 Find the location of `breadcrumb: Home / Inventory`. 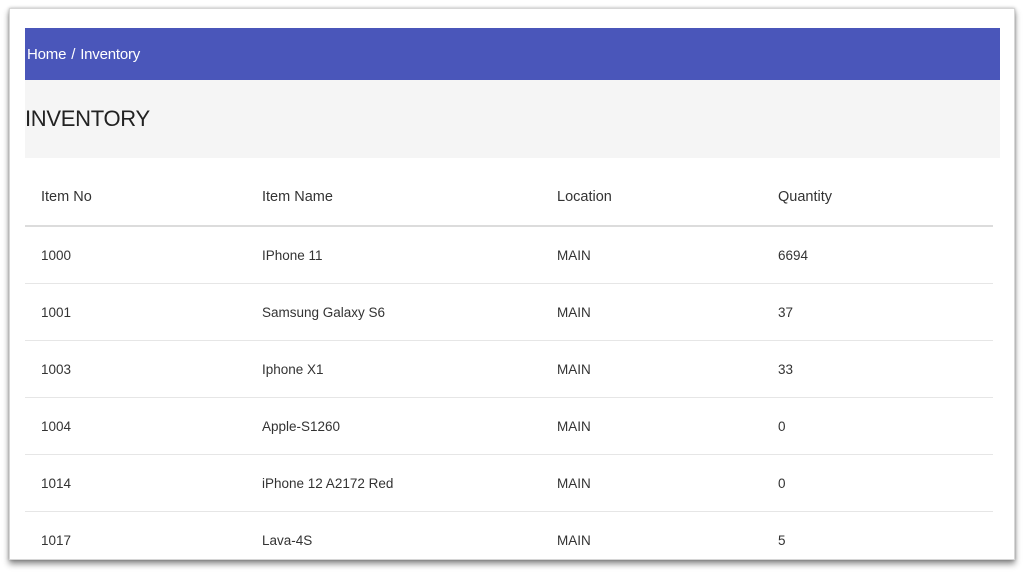

breadcrumb: Home / Inventory is located at coordinates (83, 54).